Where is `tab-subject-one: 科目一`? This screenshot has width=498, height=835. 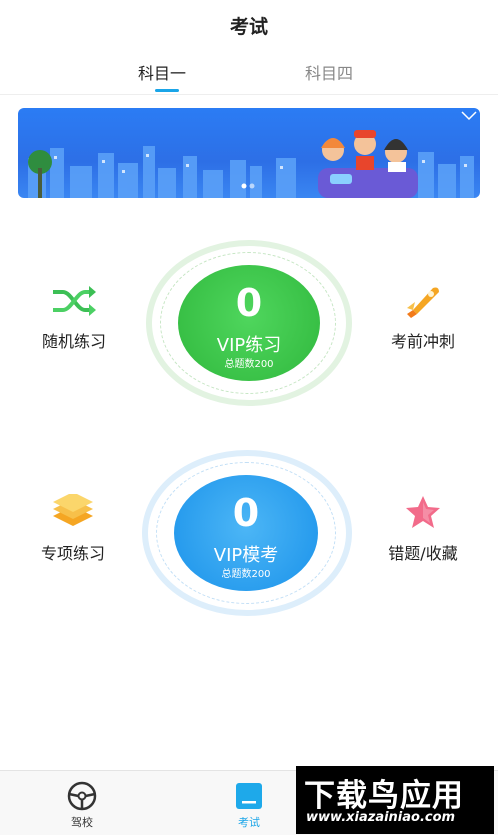 tab-subject-one: 科目一 is located at coordinates (162, 72).